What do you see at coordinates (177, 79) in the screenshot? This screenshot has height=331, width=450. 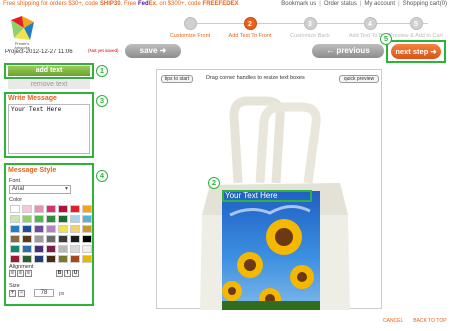 I see `tips-button: tips to start` at bounding box center [177, 79].